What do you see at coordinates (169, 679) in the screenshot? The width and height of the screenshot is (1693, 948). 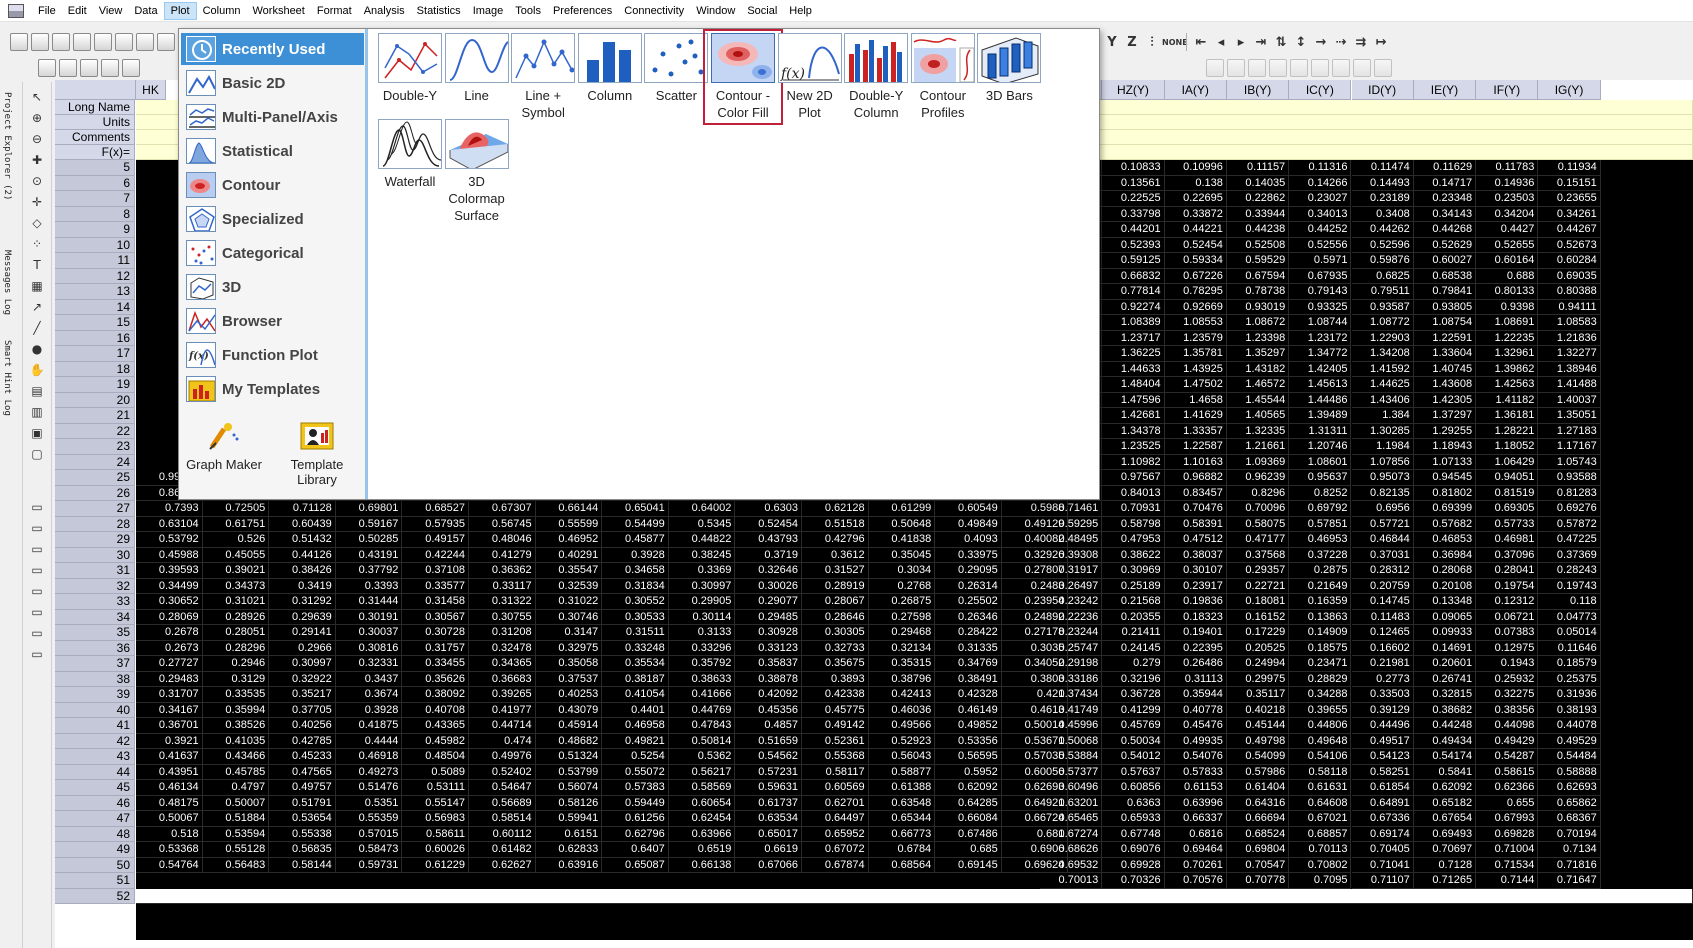 I see `data-cell: 0.29483` at bounding box center [169, 679].